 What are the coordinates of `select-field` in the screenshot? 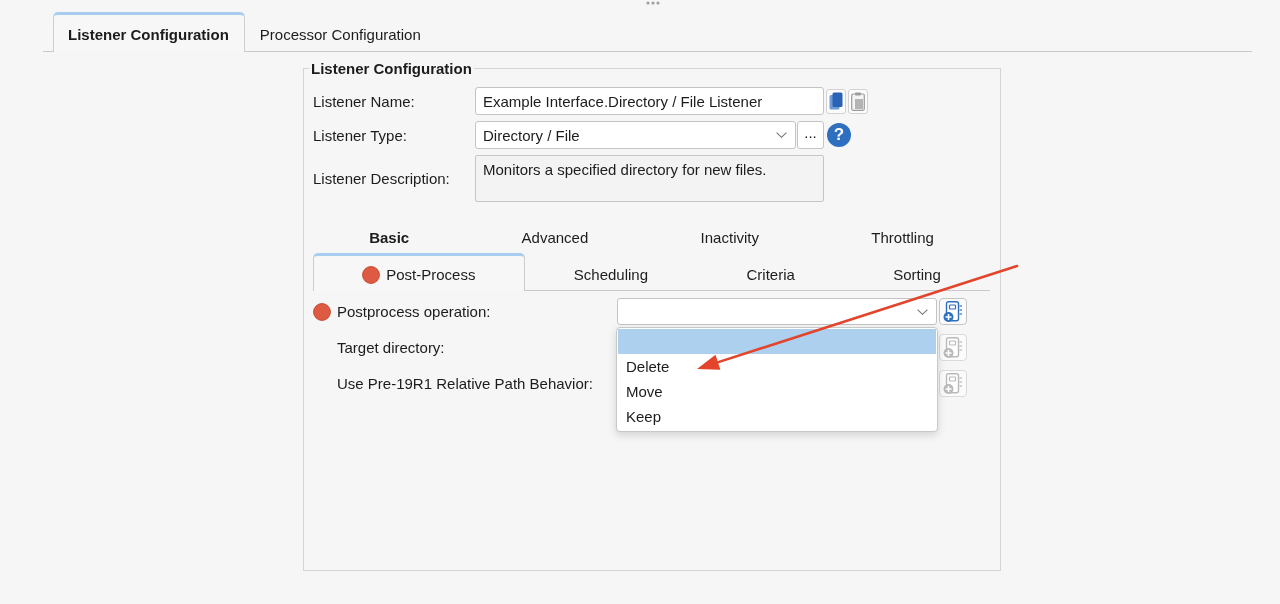 It's located at (777, 311).